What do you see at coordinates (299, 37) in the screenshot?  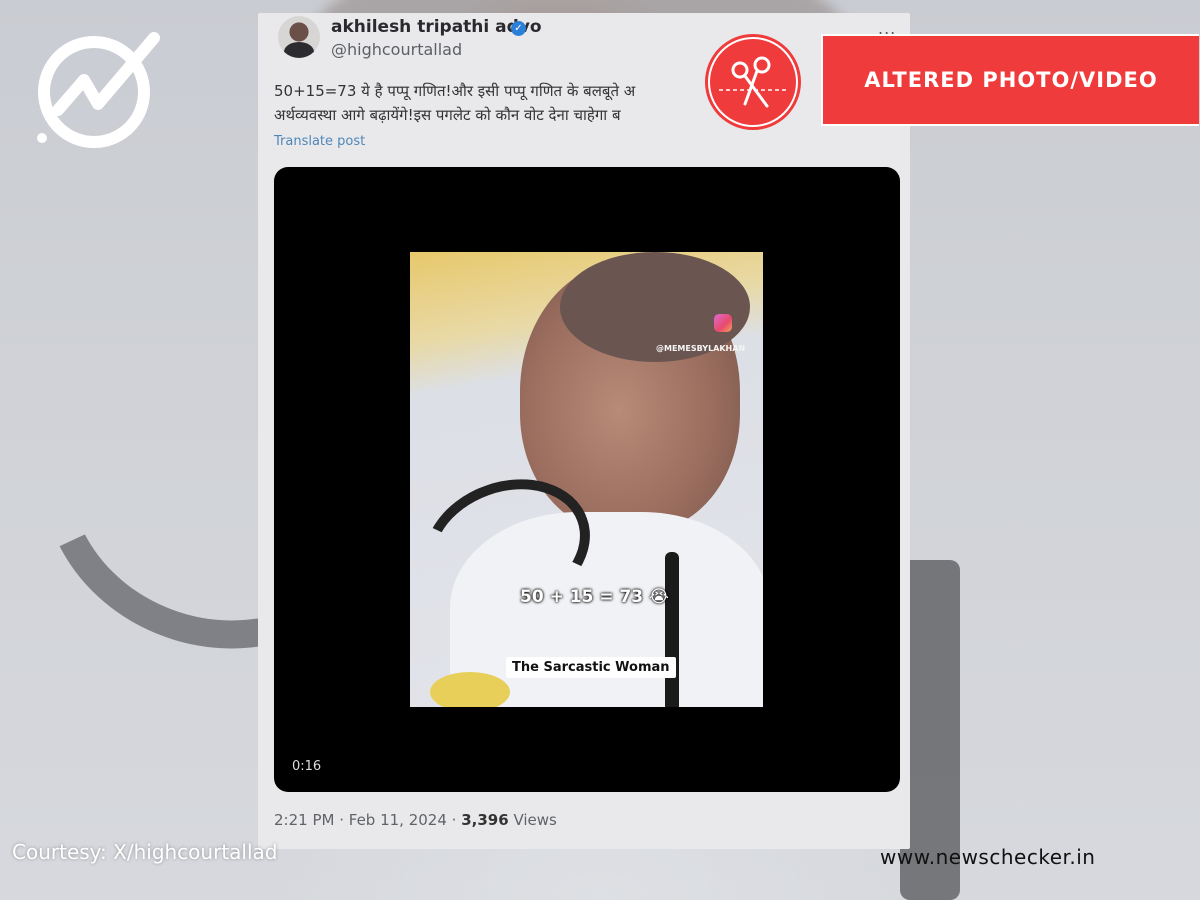 I see `avatar` at bounding box center [299, 37].